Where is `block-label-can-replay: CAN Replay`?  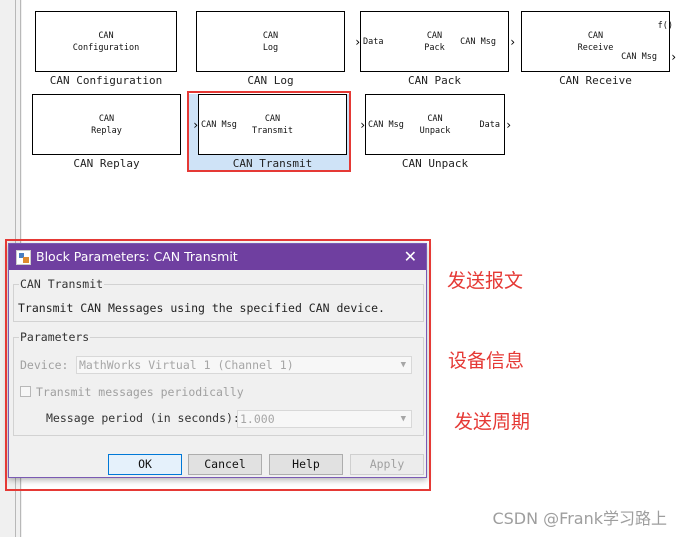 block-label-can-replay: CAN Replay is located at coordinates (106, 163).